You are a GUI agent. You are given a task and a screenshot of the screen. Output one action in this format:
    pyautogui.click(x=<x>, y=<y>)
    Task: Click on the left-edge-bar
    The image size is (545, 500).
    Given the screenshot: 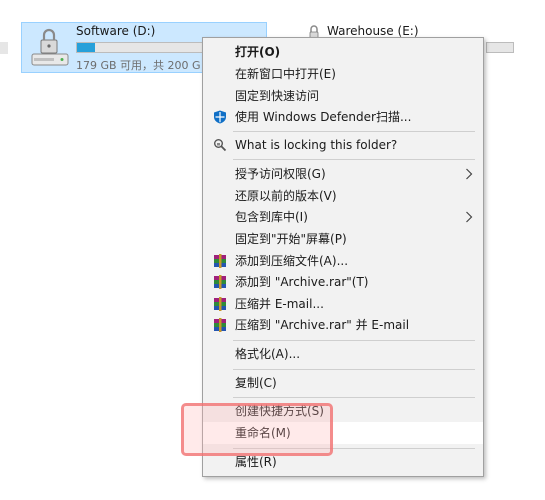 What is the action you would take?
    pyautogui.click(x=4, y=48)
    